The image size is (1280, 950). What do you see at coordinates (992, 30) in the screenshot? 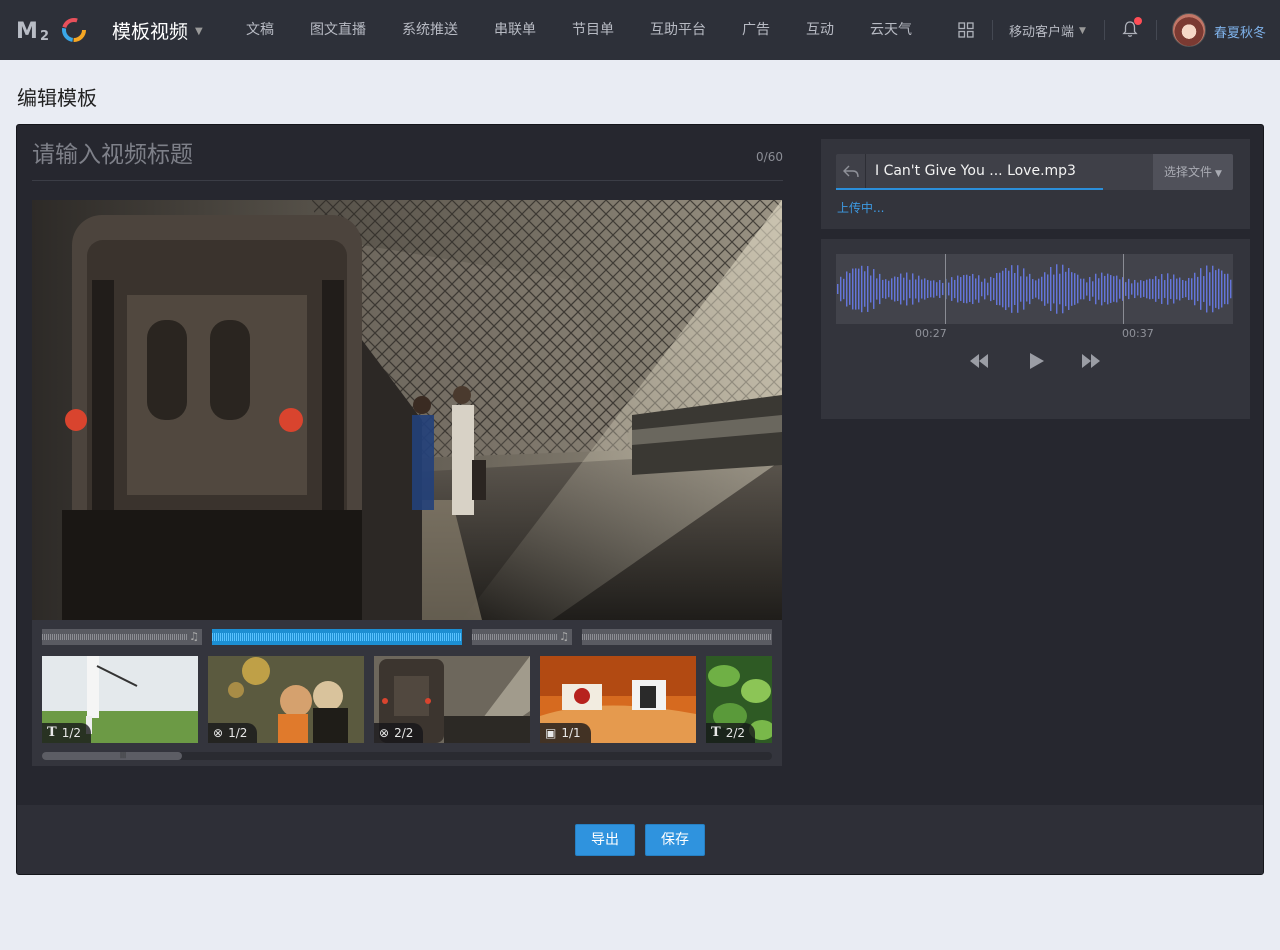
I see `divider` at bounding box center [992, 30].